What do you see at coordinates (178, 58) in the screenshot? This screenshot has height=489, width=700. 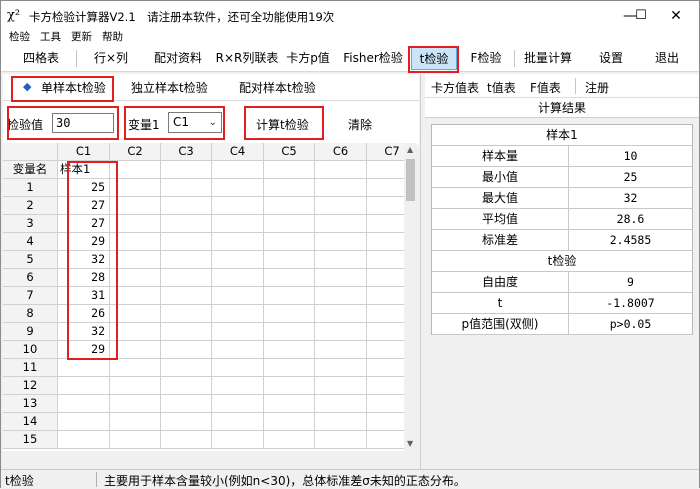 I see `toolbar-paired-data: 配对资料` at bounding box center [178, 58].